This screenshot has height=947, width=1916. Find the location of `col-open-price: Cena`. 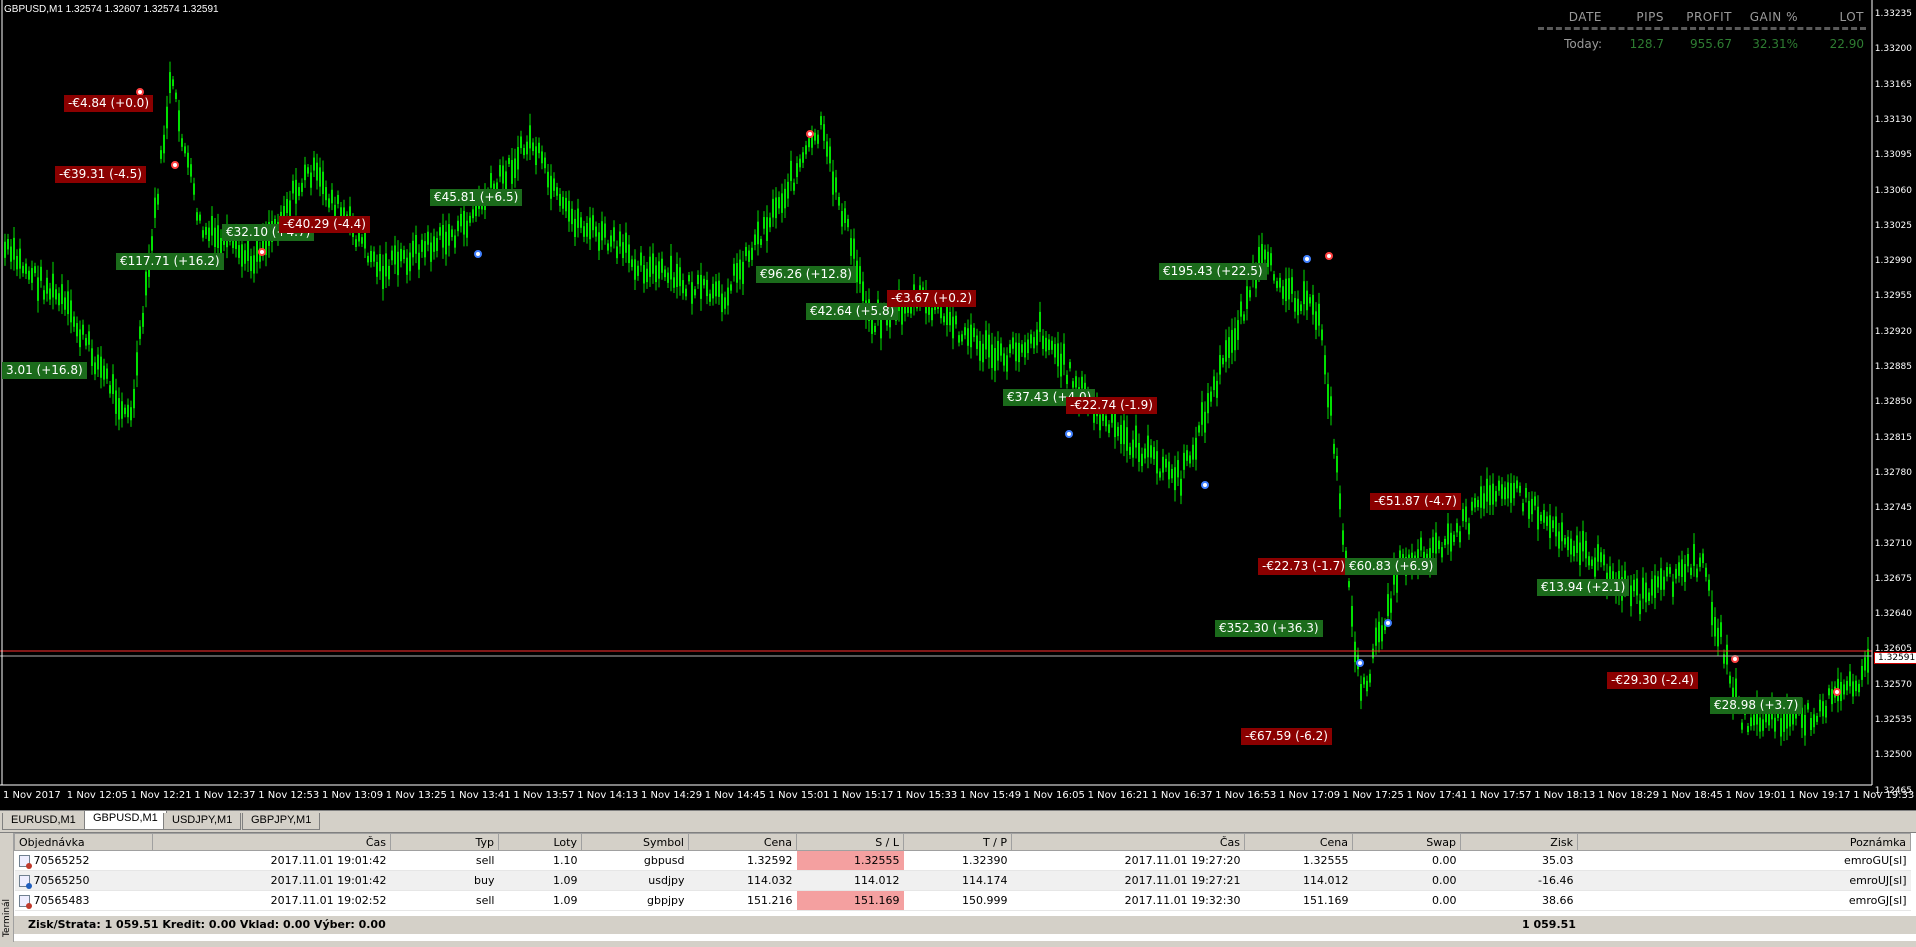

col-open-price: Cena is located at coordinates (742, 842).